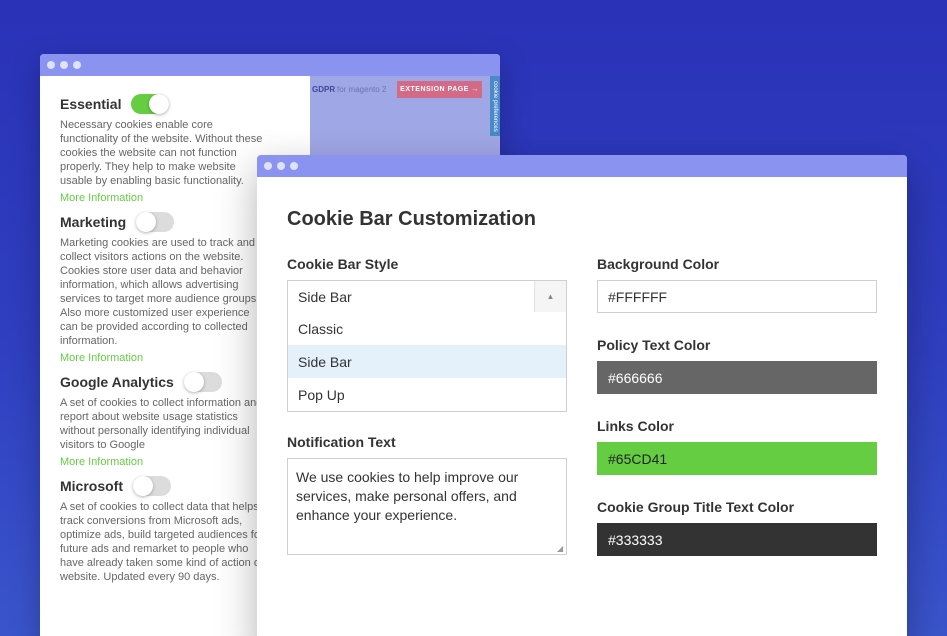 This screenshot has height=636, width=947. What do you see at coordinates (427, 328) in the screenshot?
I see `dropdown-option-classic: Classic` at bounding box center [427, 328].